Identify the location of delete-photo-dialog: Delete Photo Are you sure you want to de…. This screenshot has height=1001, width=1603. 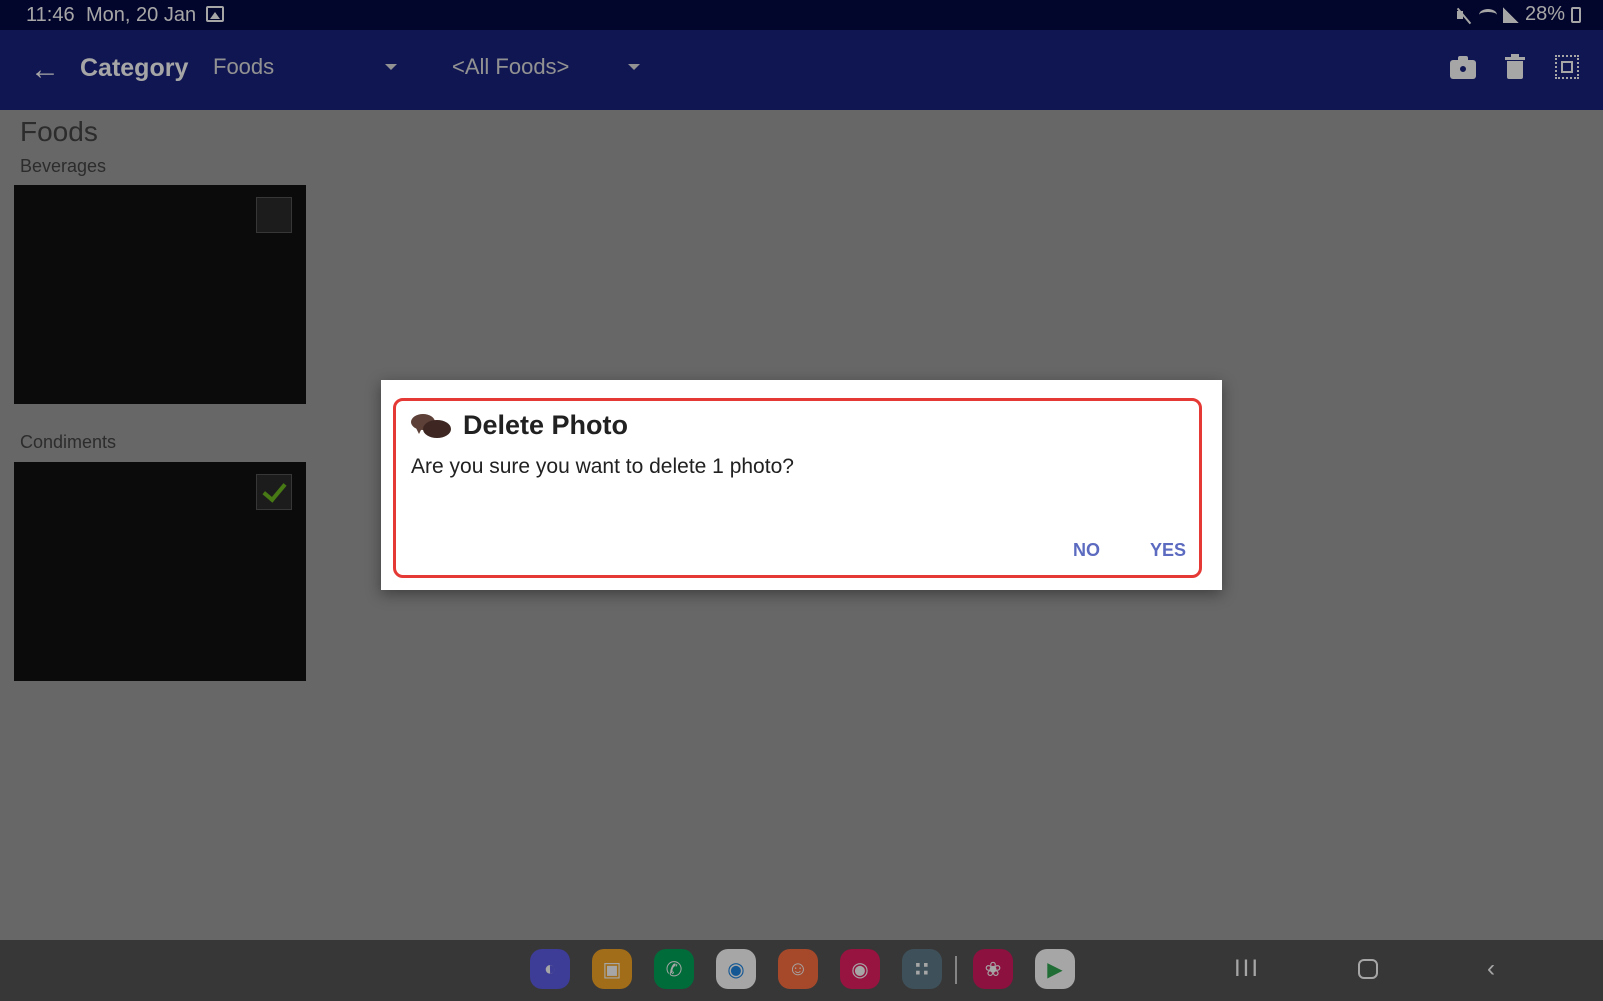
(801, 485).